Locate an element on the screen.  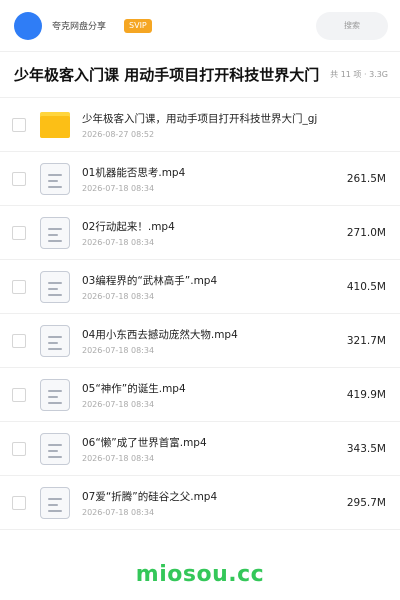
share-meta: 共 11 项 · 3.3G is located at coordinates (359, 74).